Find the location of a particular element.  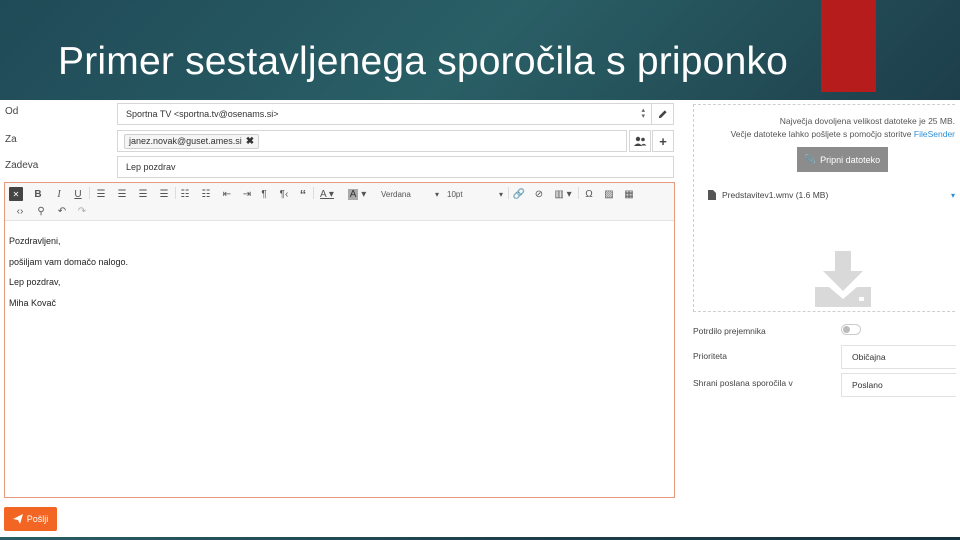

blockquote-icon: “ is located at coordinates (303, 194).